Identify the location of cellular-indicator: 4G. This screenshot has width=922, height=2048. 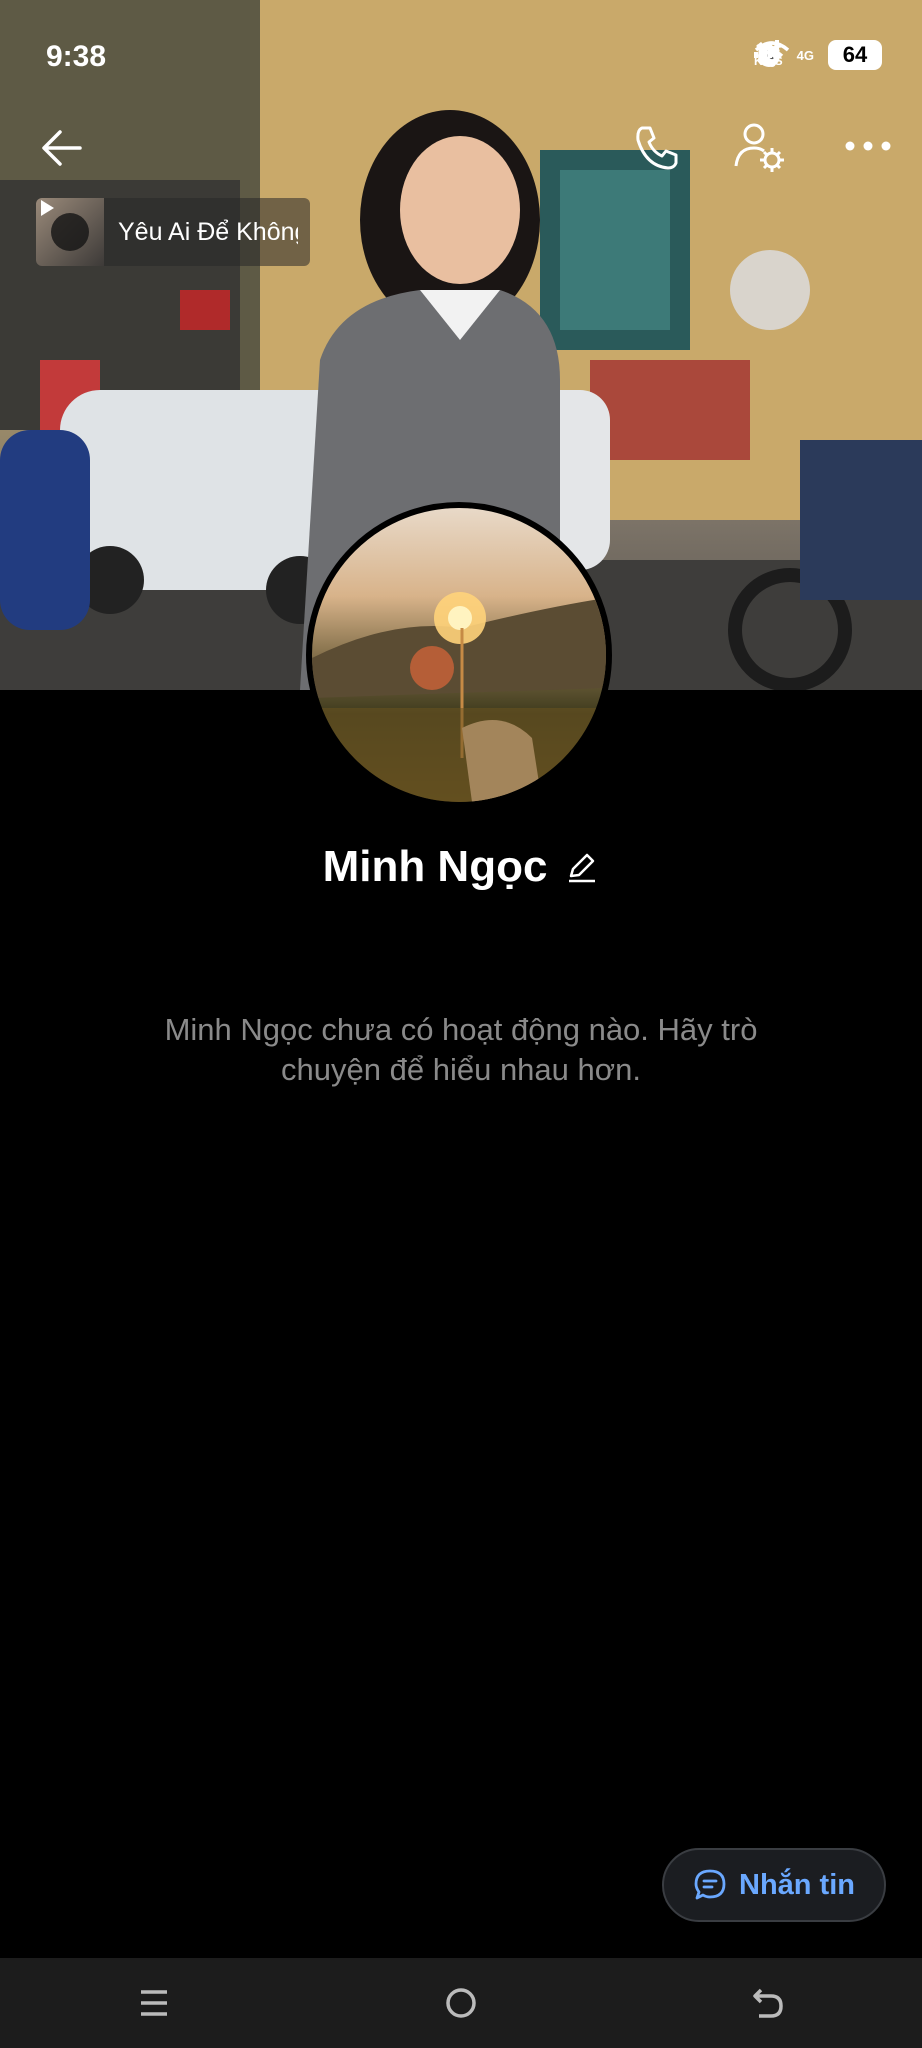
(783, 51).